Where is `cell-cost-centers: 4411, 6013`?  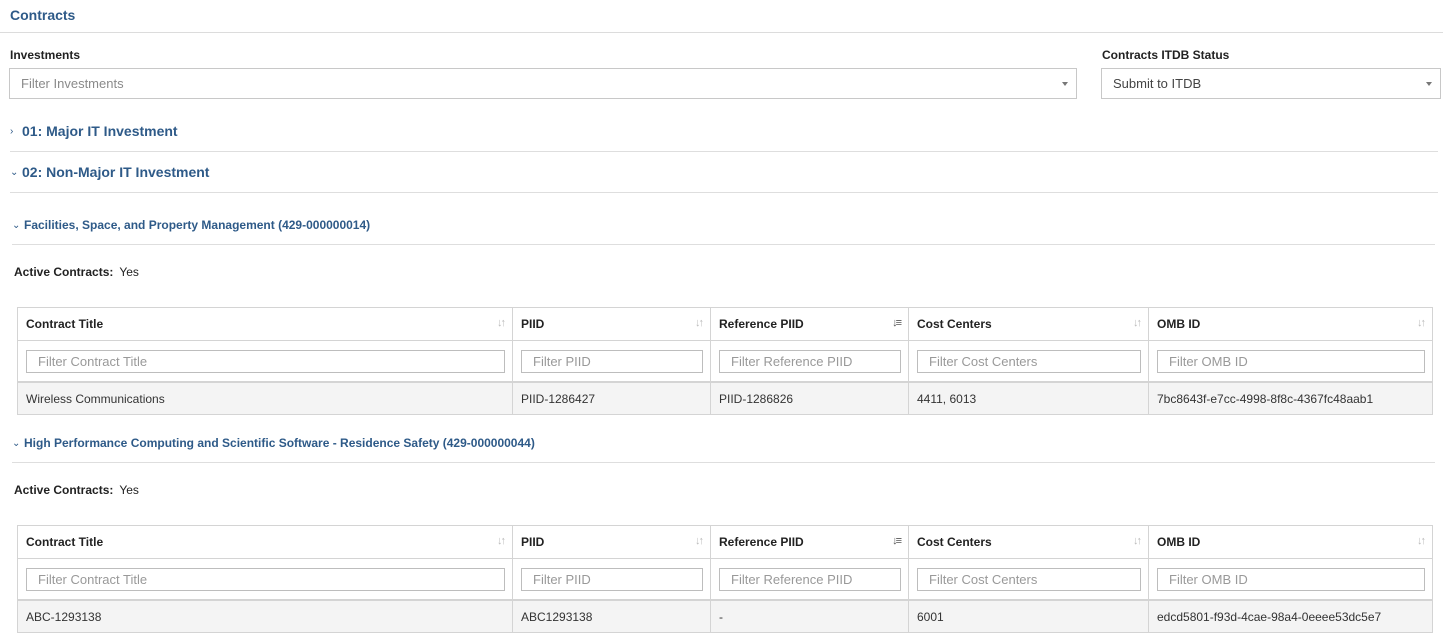
cell-cost-centers: 4411, 6013 is located at coordinates (1029, 398).